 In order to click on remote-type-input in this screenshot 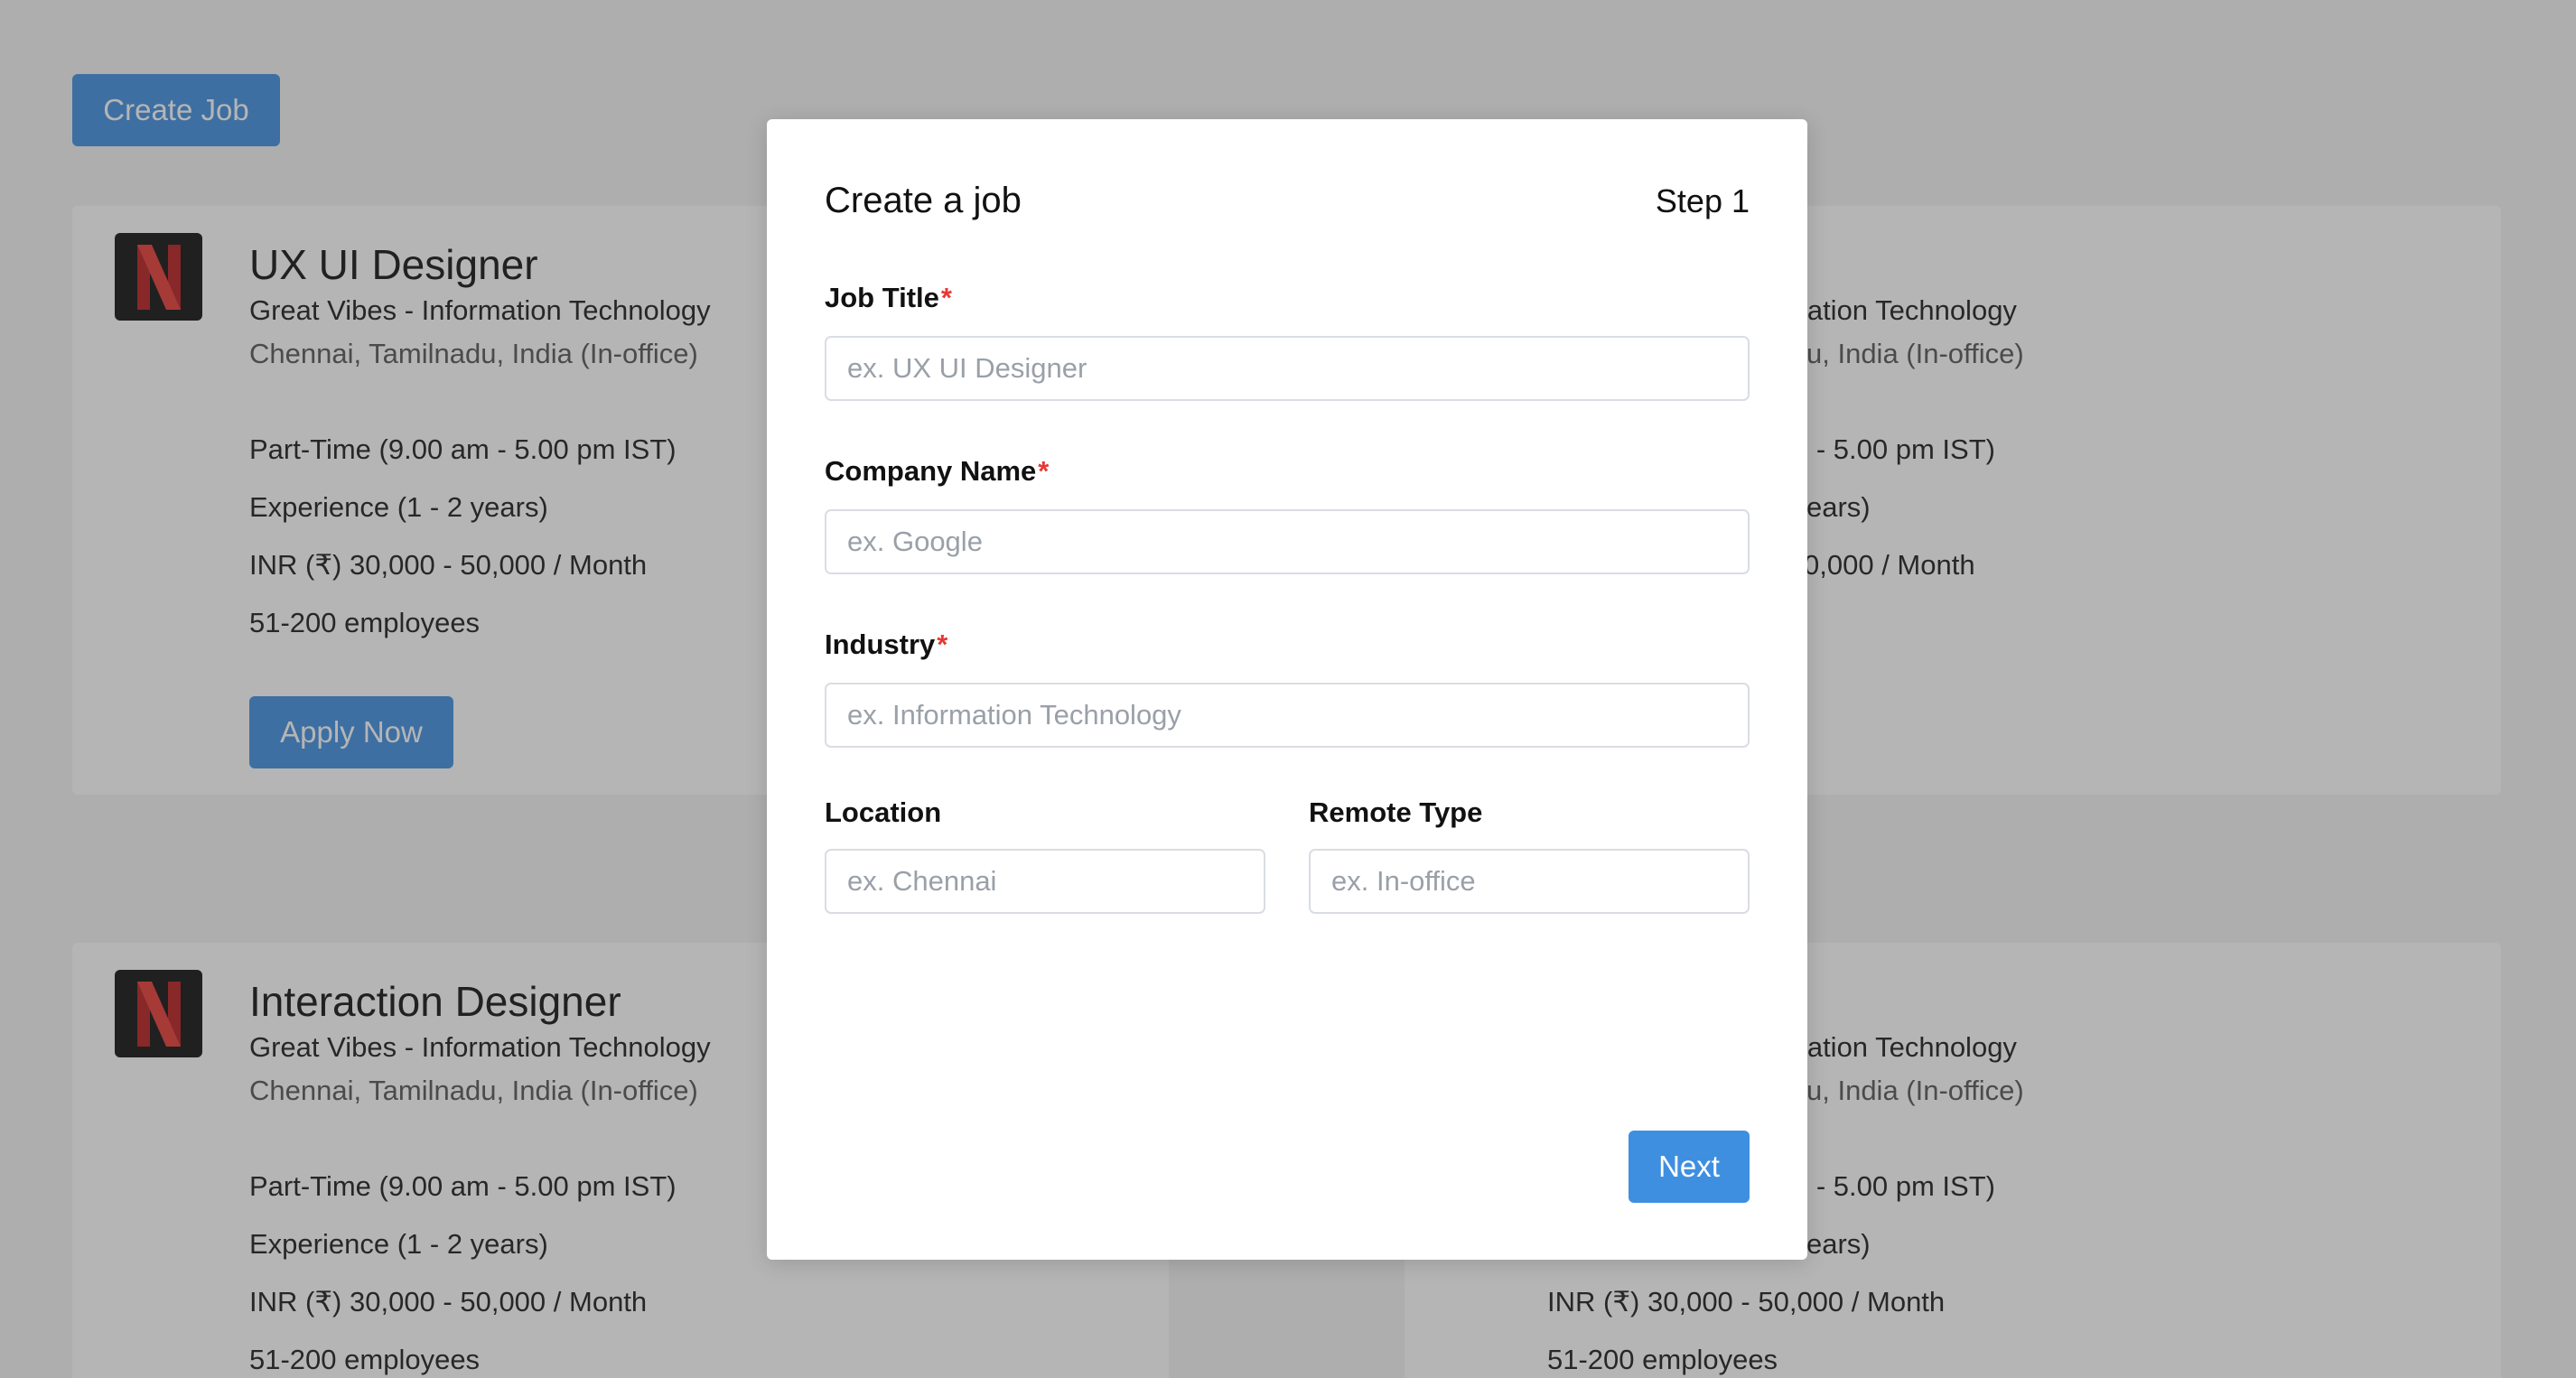, I will do `click(1529, 881)`.